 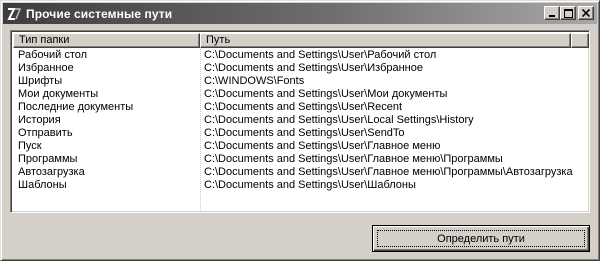 What do you see at coordinates (76, 107) in the screenshot?
I see `folder-type-cell: Последние документы` at bounding box center [76, 107].